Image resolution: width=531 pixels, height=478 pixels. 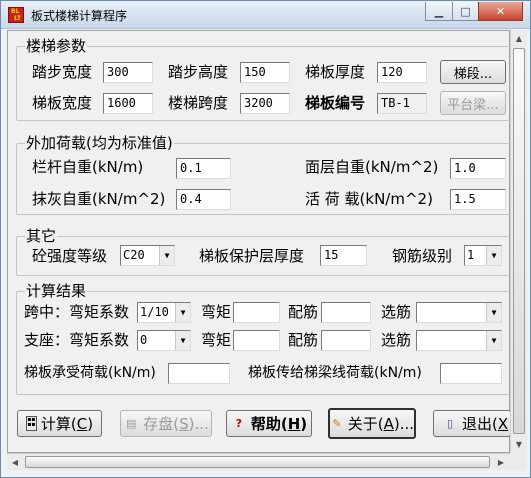 I want to click on support-coef-label: 支座：弯矩系数, so click(x=77, y=340).